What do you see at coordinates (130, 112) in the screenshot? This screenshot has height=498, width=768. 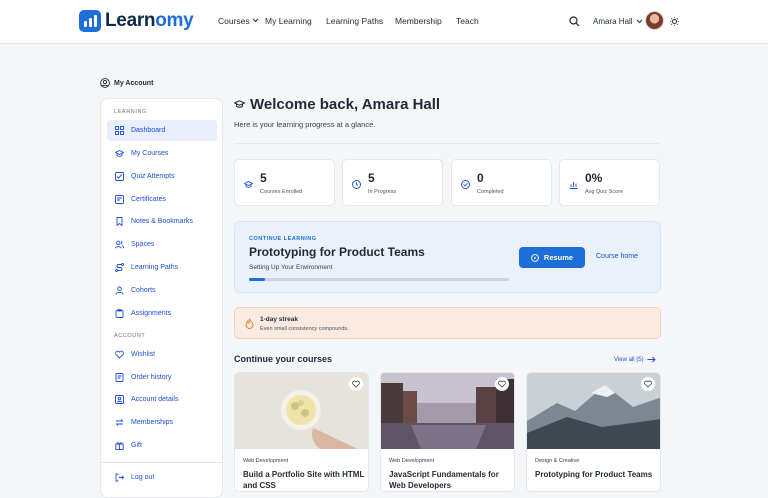 I see `sidebar-section-learning: LEARNING` at bounding box center [130, 112].